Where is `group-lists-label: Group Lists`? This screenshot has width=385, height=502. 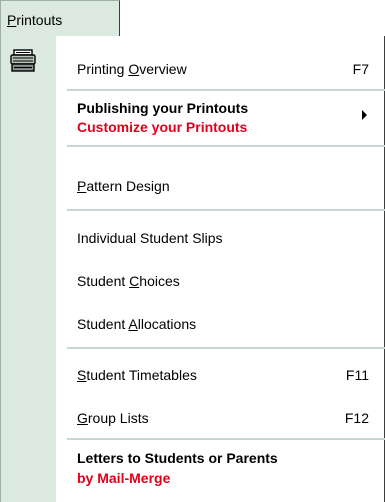 group-lists-label: Group Lists is located at coordinates (113, 418).